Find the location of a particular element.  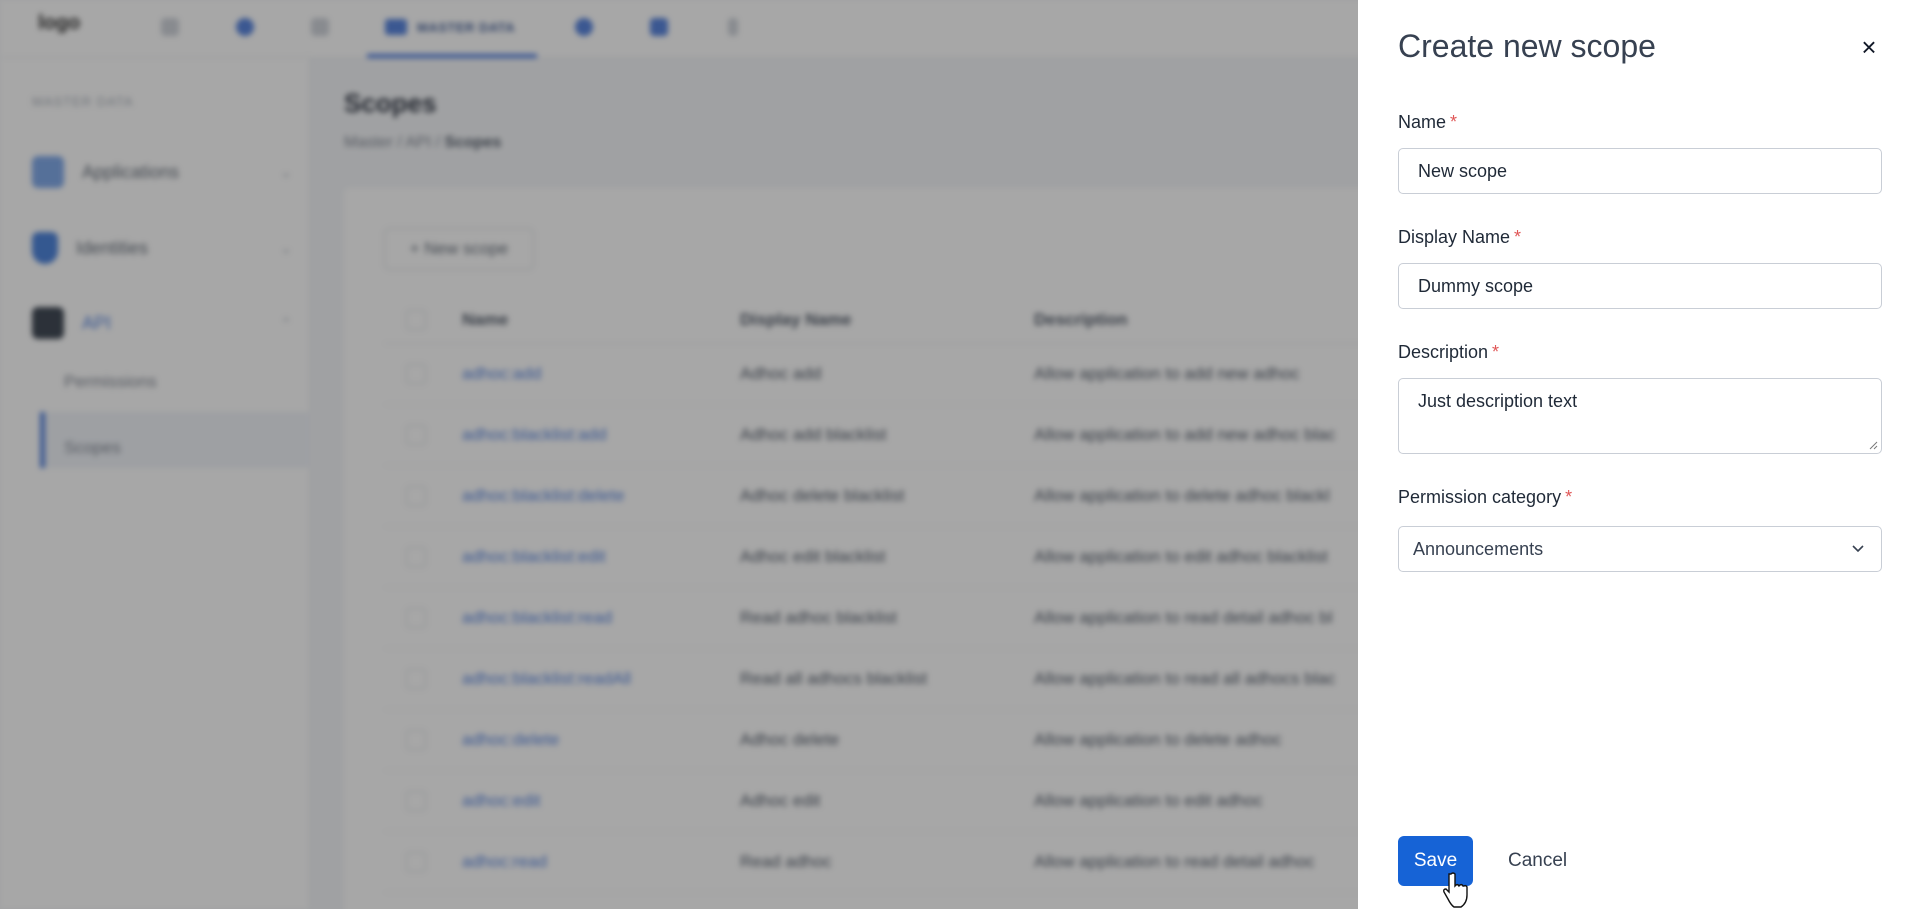

display-name-field-label: Display Name * is located at coordinates (1459, 237).